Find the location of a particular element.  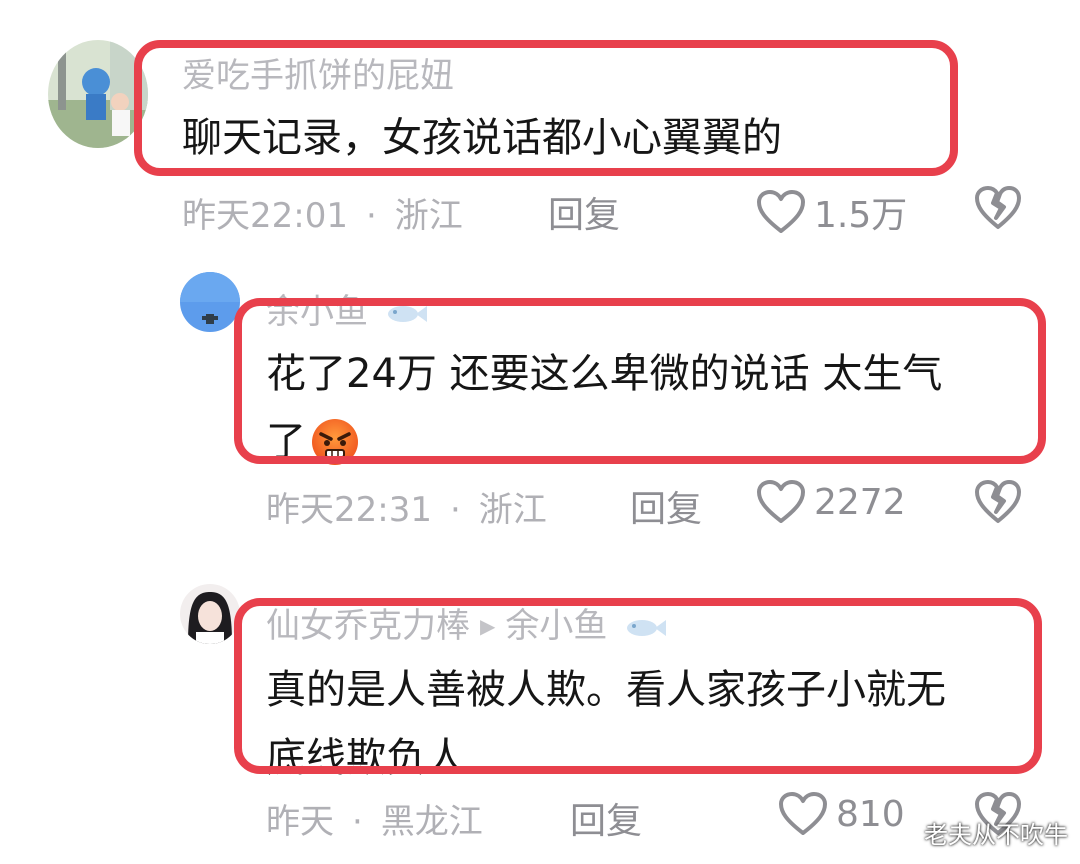

like-count: 810 is located at coordinates (870, 814).